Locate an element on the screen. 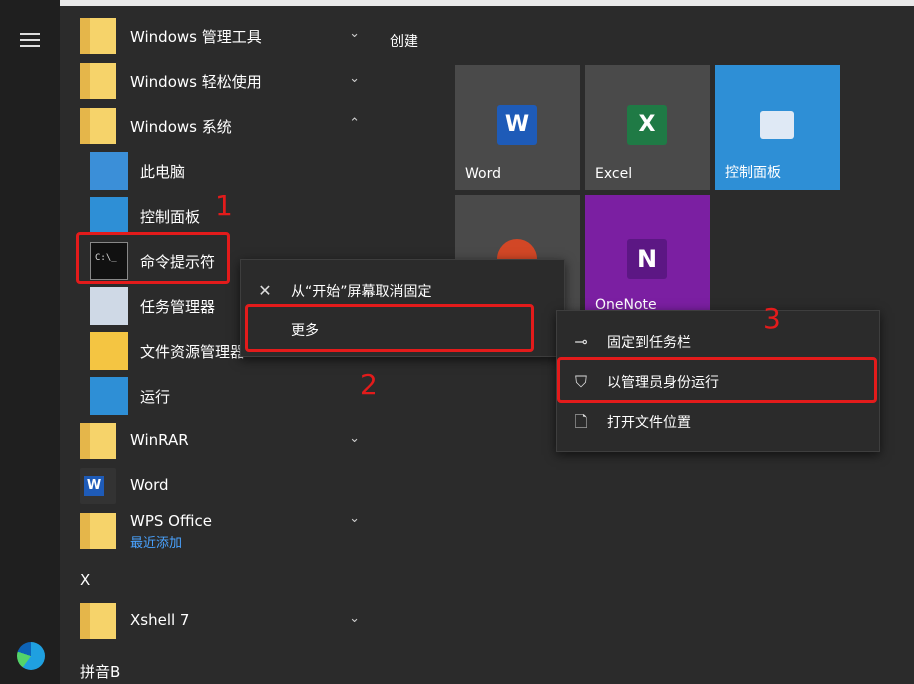 Image resolution: width=914 pixels, height=684 pixels. folder-open-icon is located at coordinates (98, 126).